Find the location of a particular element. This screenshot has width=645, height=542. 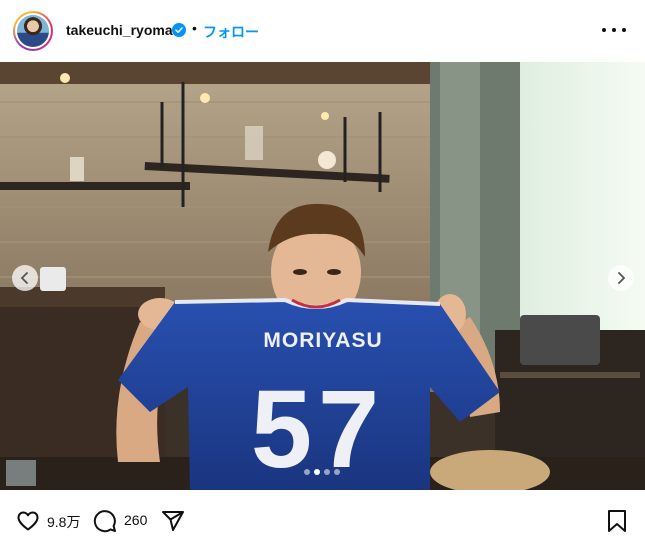

heart-icon is located at coordinates (28, 521).